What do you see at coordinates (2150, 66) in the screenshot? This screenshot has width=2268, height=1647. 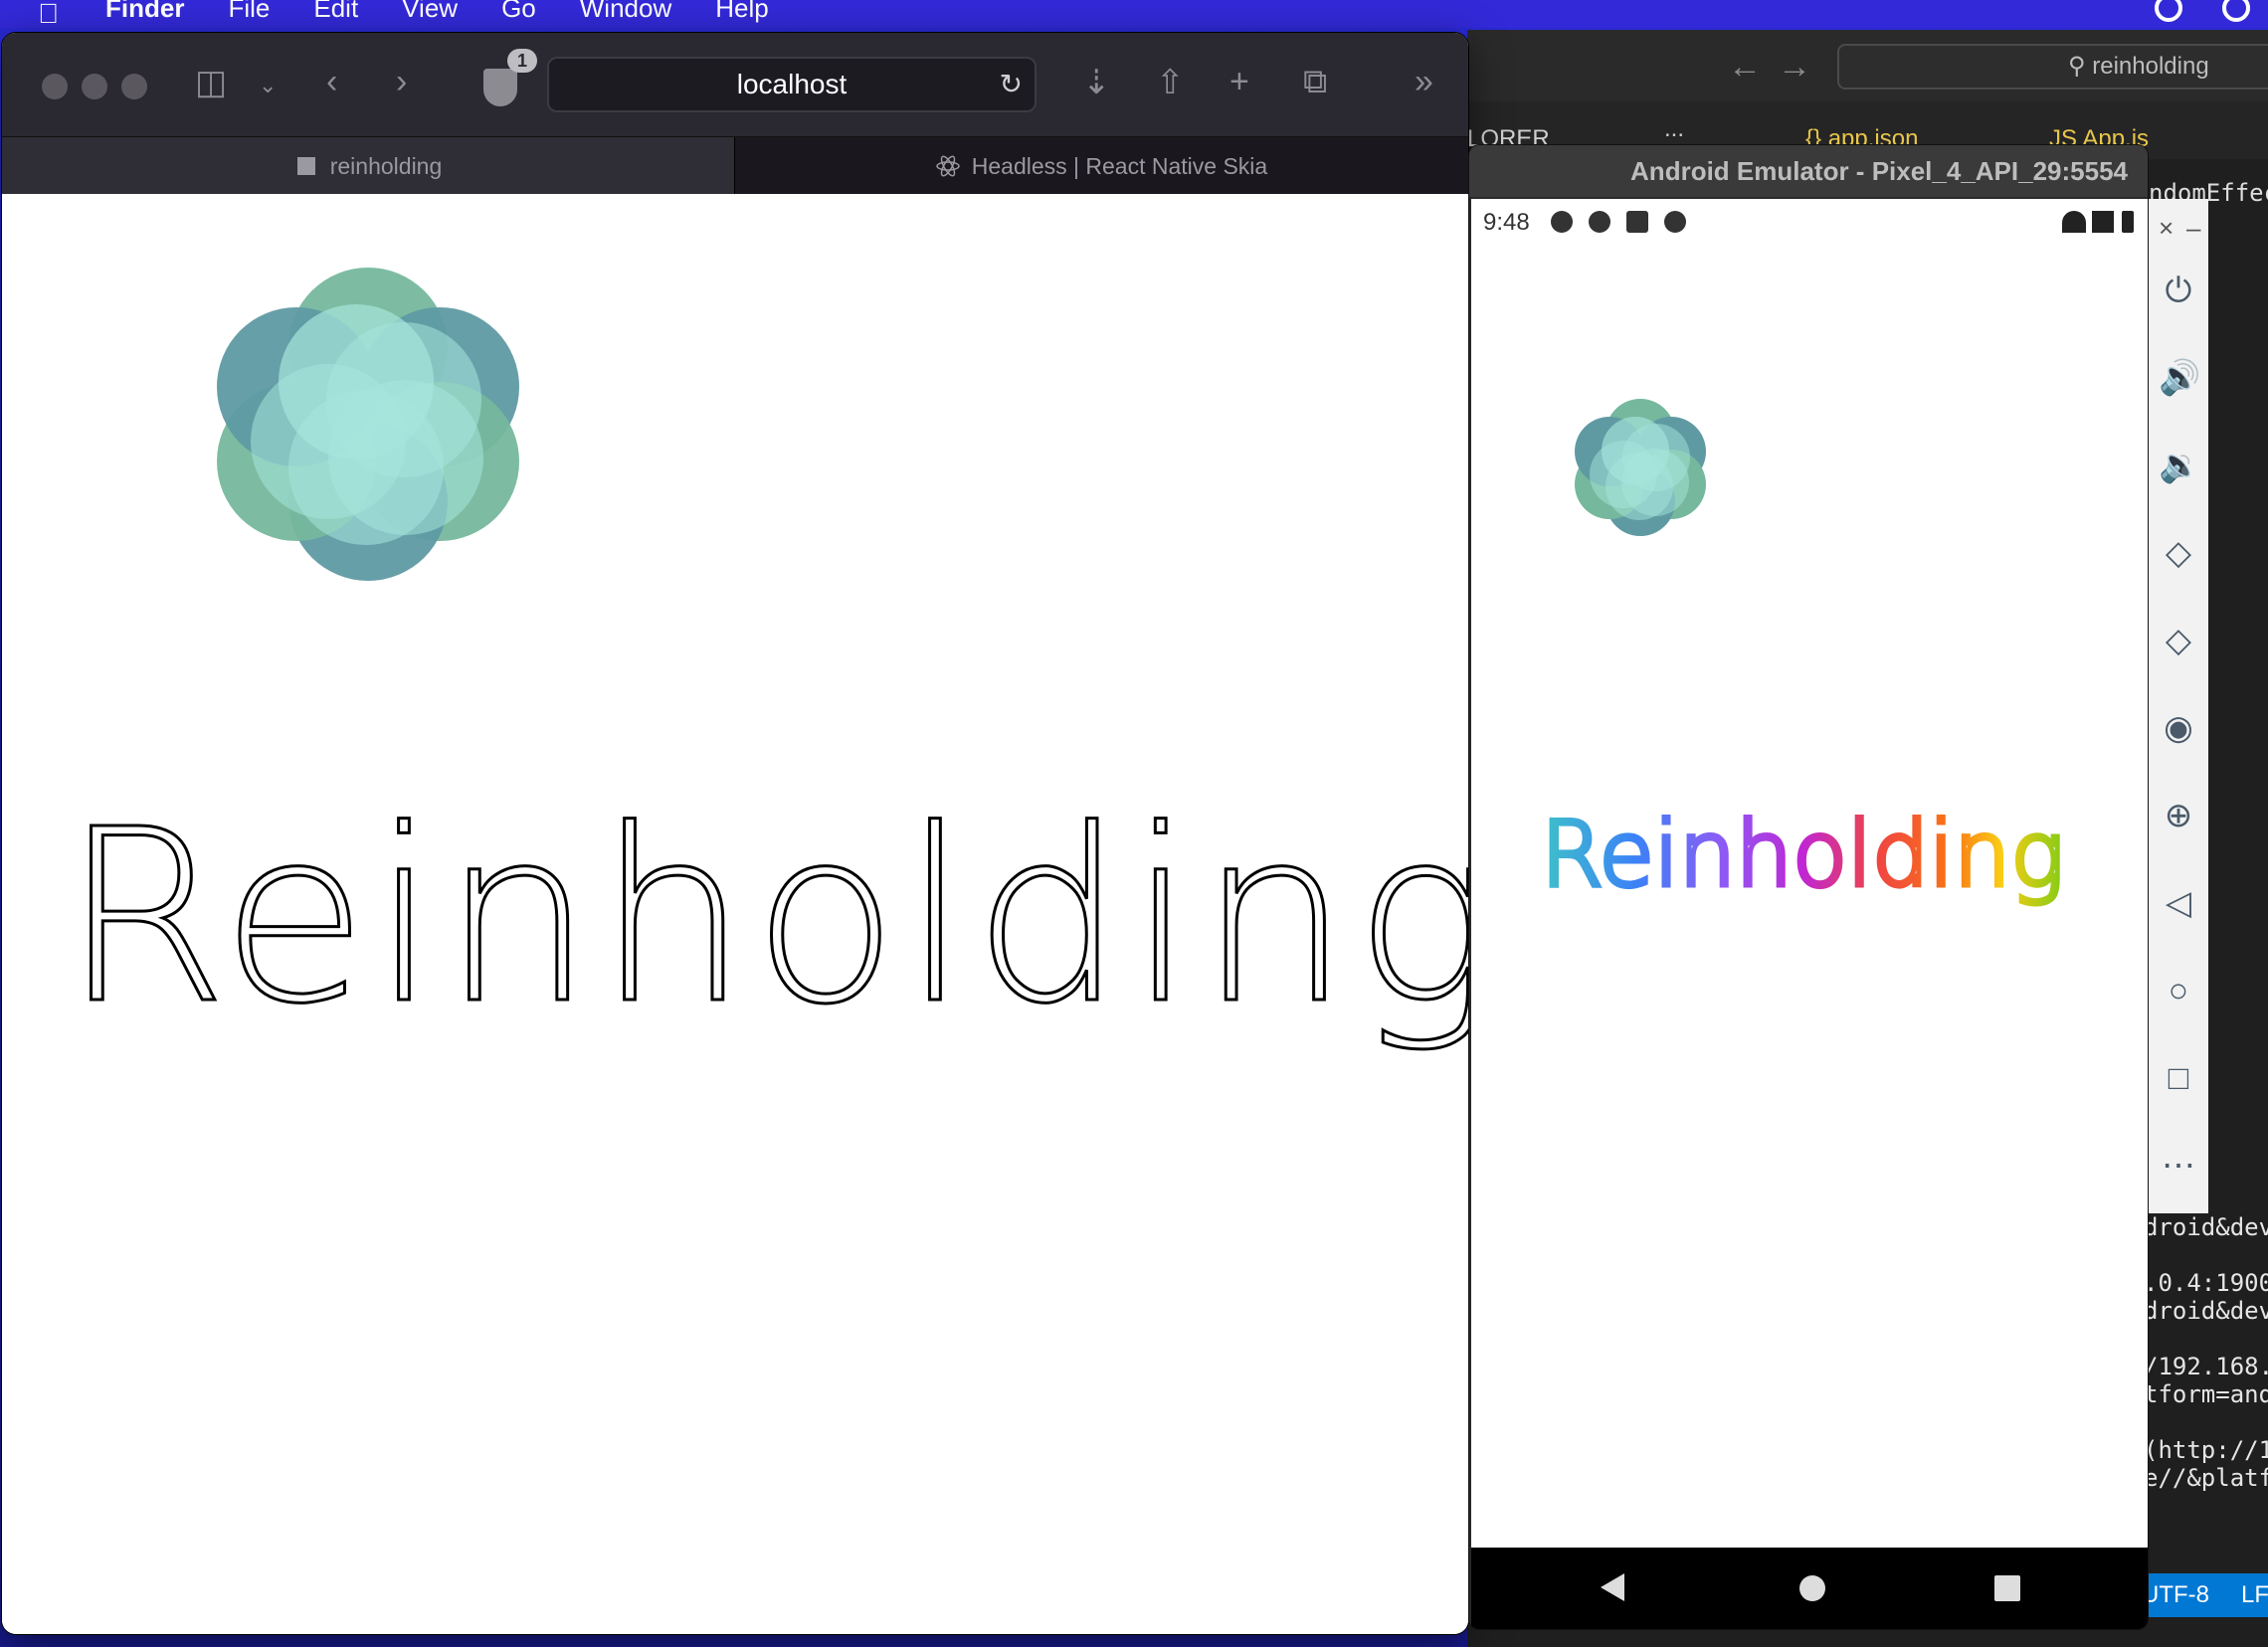 I see `search-text: reinholding` at bounding box center [2150, 66].